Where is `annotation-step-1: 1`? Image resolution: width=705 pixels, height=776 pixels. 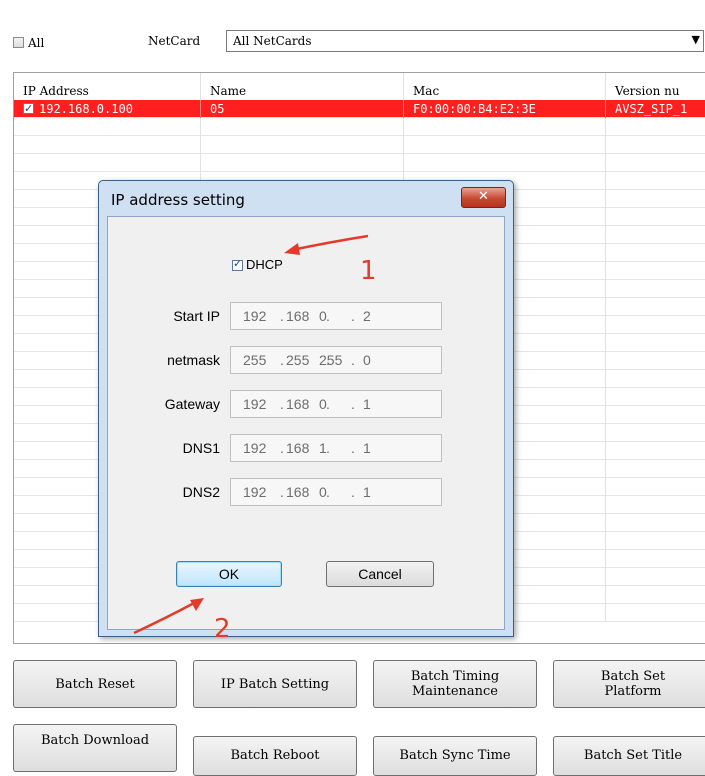 annotation-step-1: 1 is located at coordinates (368, 271).